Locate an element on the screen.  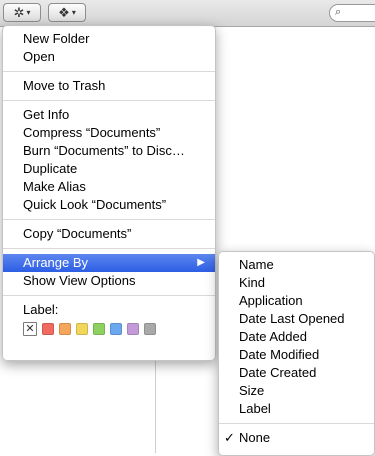
menu-item-copy: Copy “Documents” is located at coordinates (109, 234).